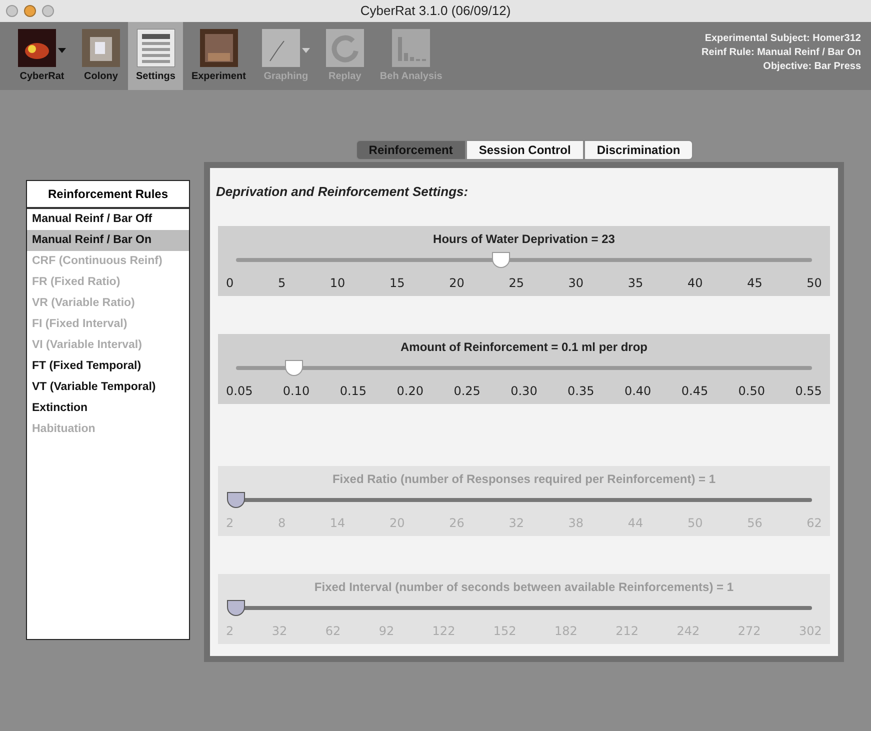 This screenshot has width=871, height=731. I want to click on tick-label: 0.15, so click(353, 391).